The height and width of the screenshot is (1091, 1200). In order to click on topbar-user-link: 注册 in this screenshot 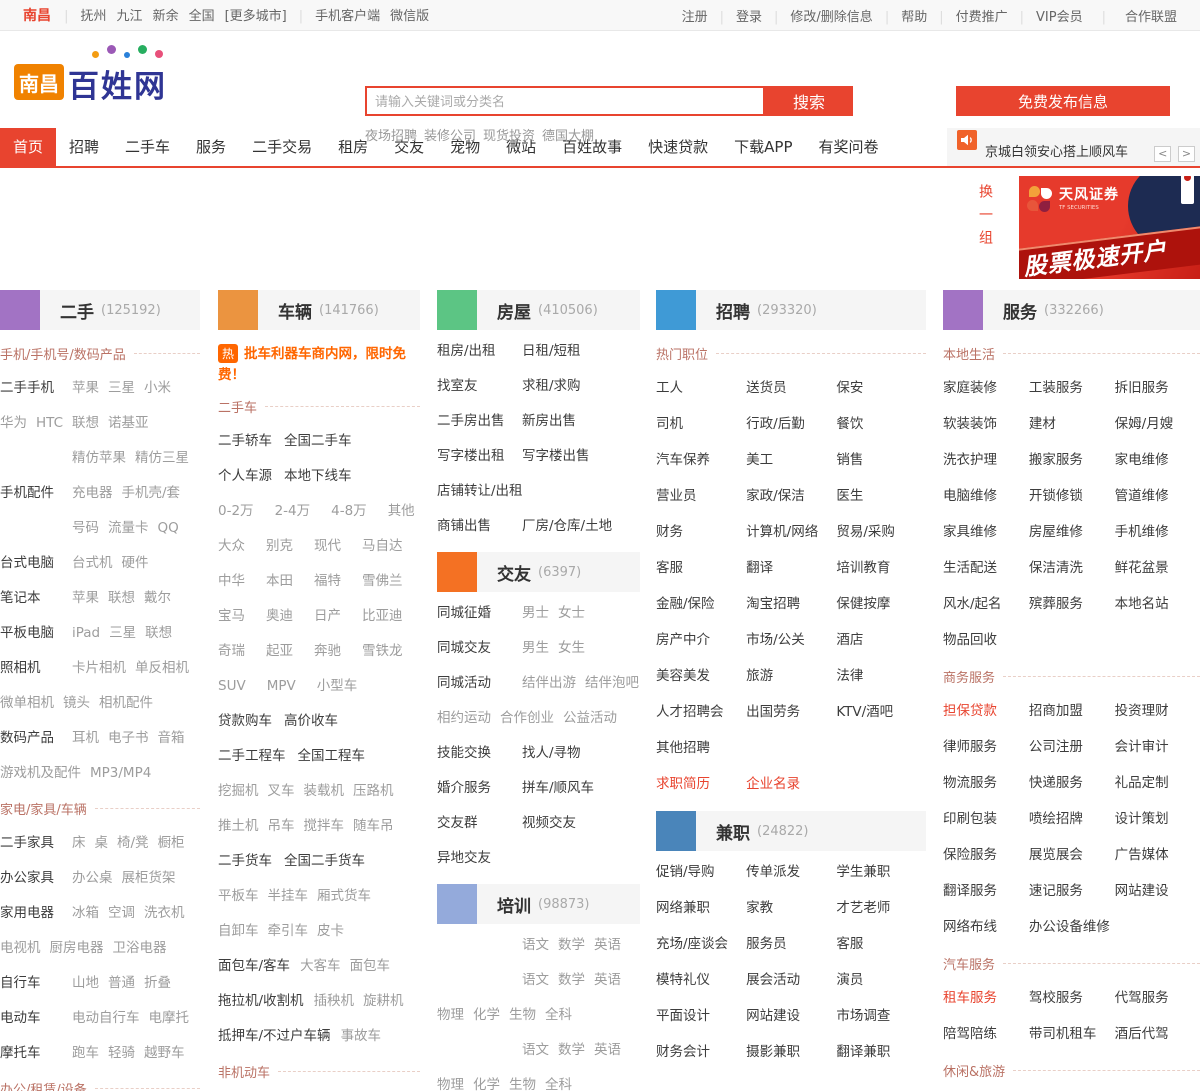, I will do `click(695, 17)`.